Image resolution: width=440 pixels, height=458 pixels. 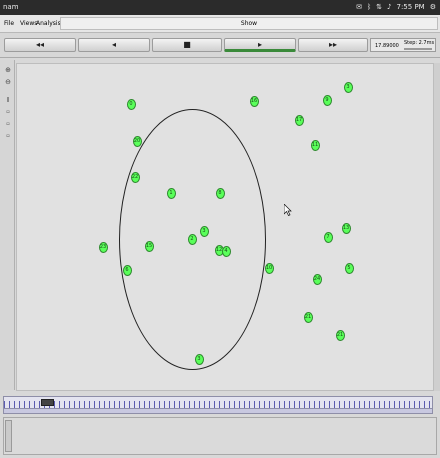 I want to click on network-node: 4, so click(x=226, y=251).